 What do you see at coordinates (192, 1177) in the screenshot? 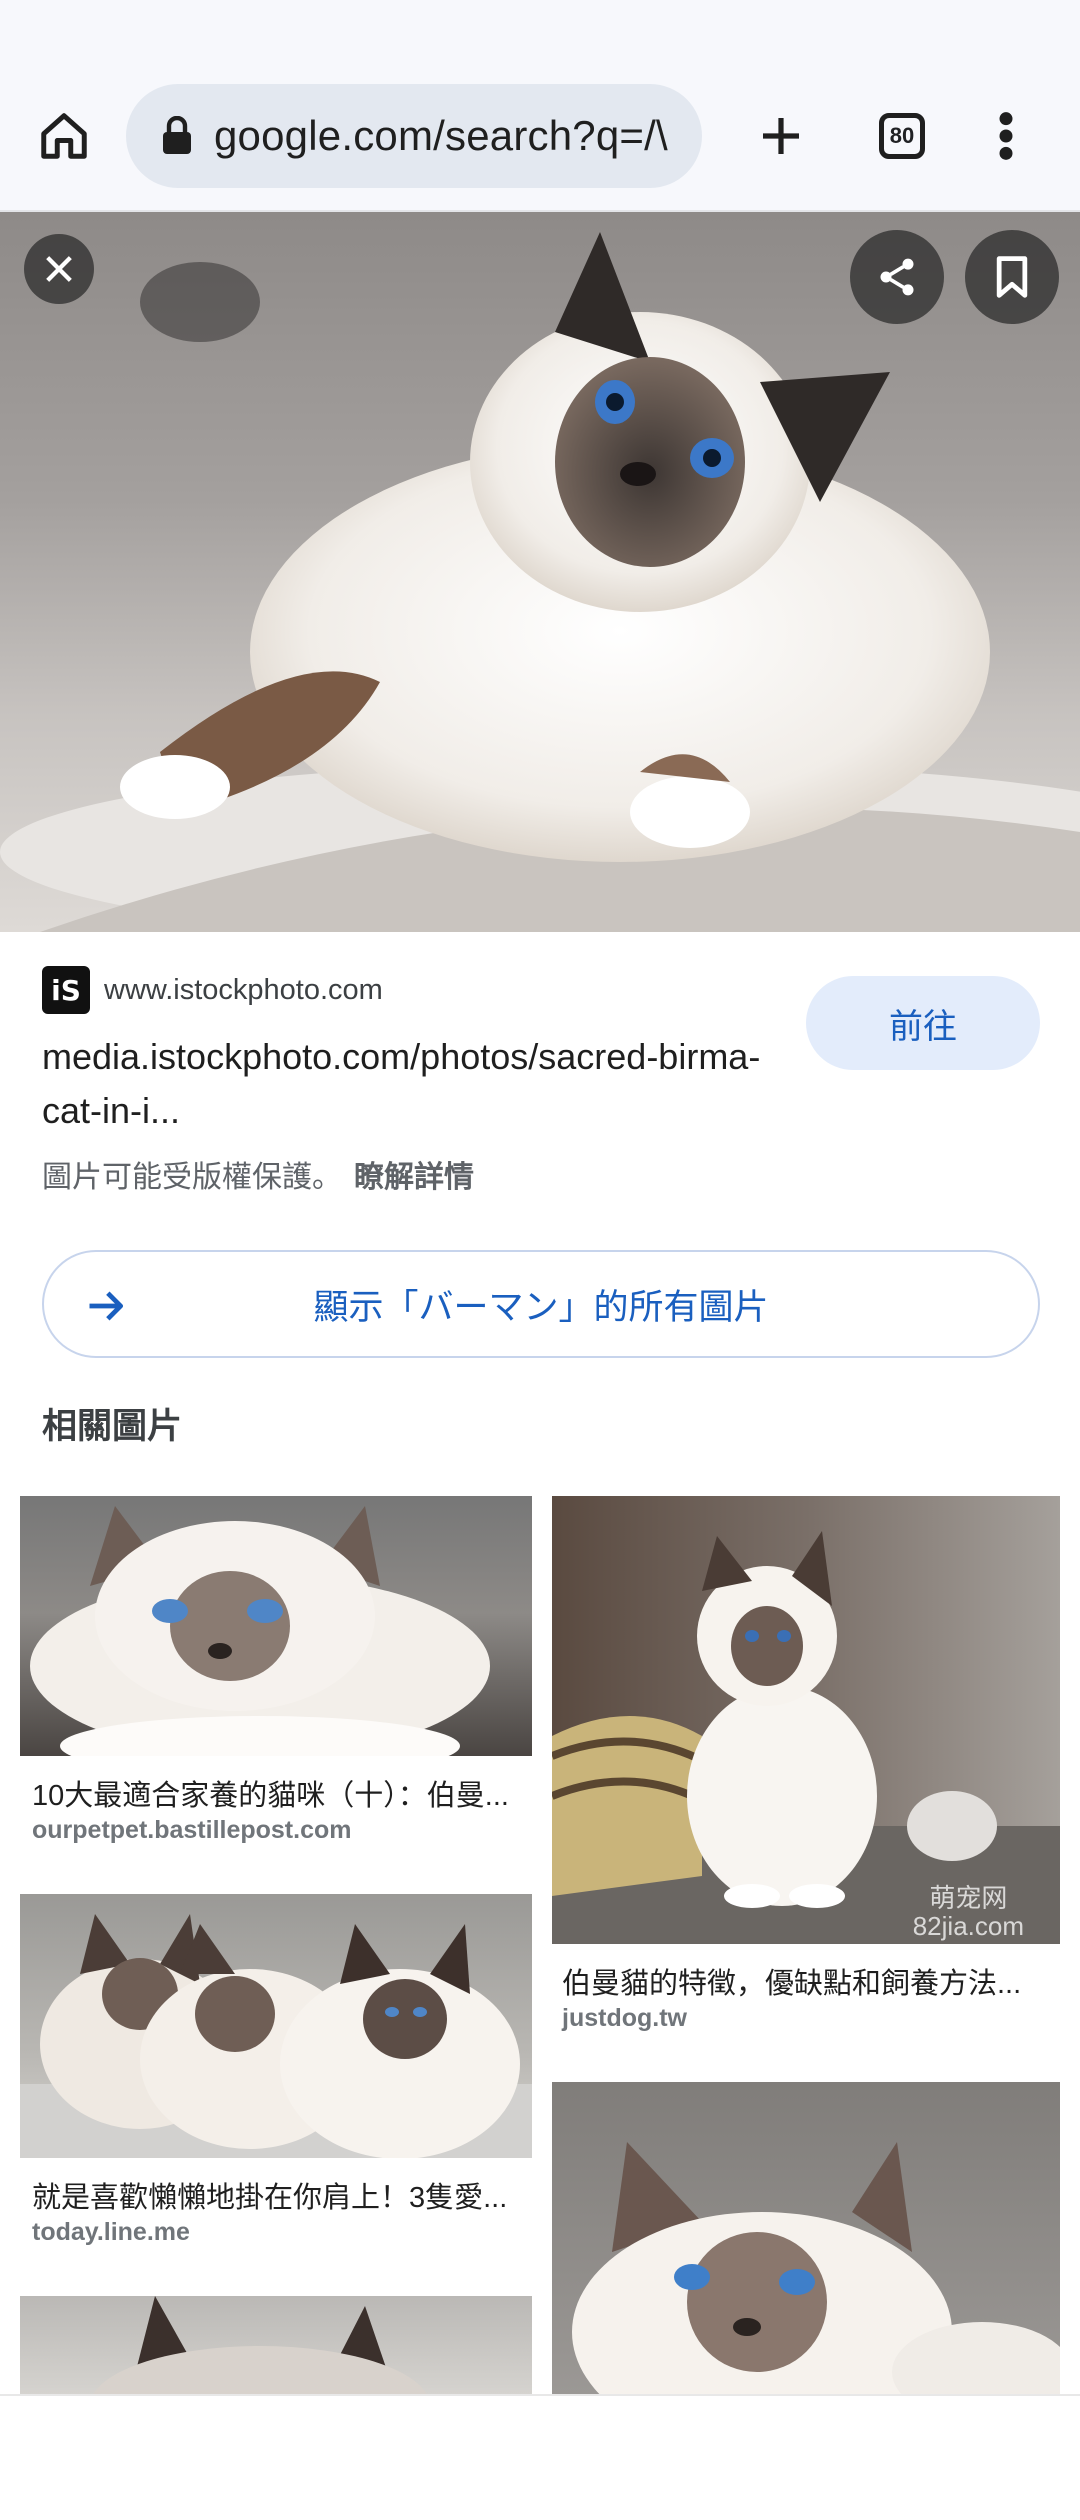
I see `copyright-text: 圖片可能受版權保護。` at bounding box center [192, 1177].